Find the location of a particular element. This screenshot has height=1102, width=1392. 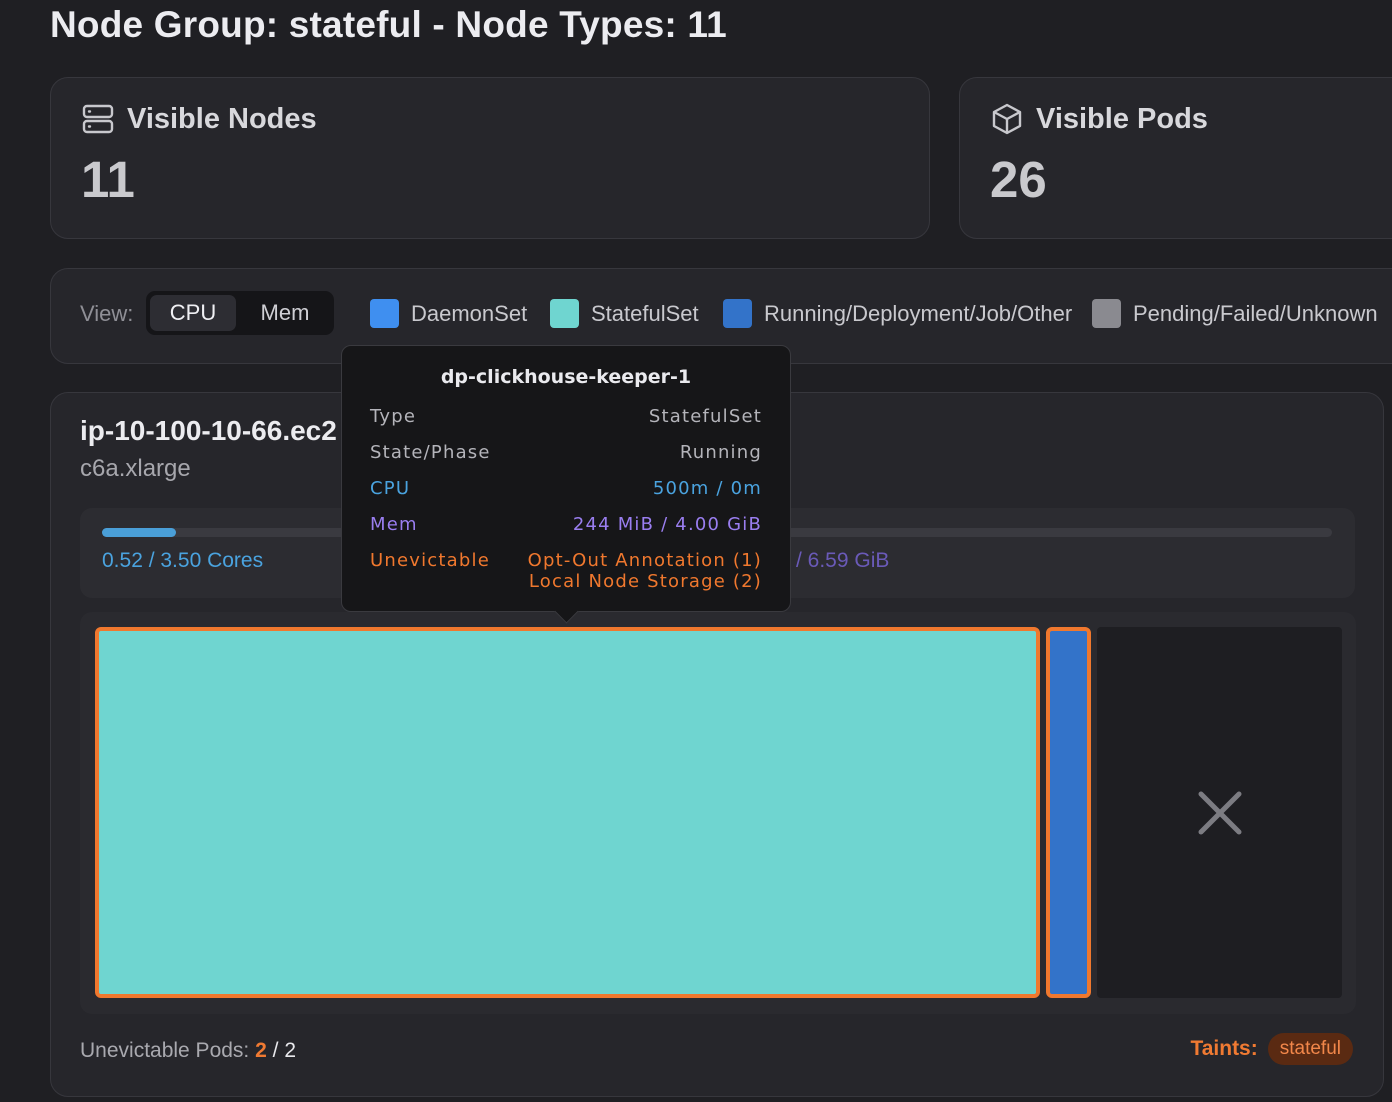

taints-label: Taints: is located at coordinates (1224, 1048).